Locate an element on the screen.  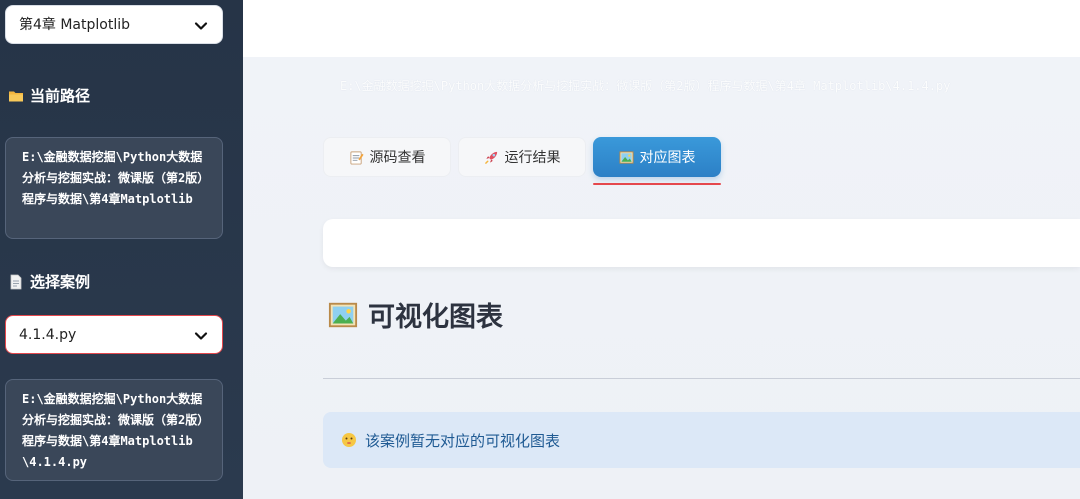
case-select: 4.1.4.py is located at coordinates (114, 334).